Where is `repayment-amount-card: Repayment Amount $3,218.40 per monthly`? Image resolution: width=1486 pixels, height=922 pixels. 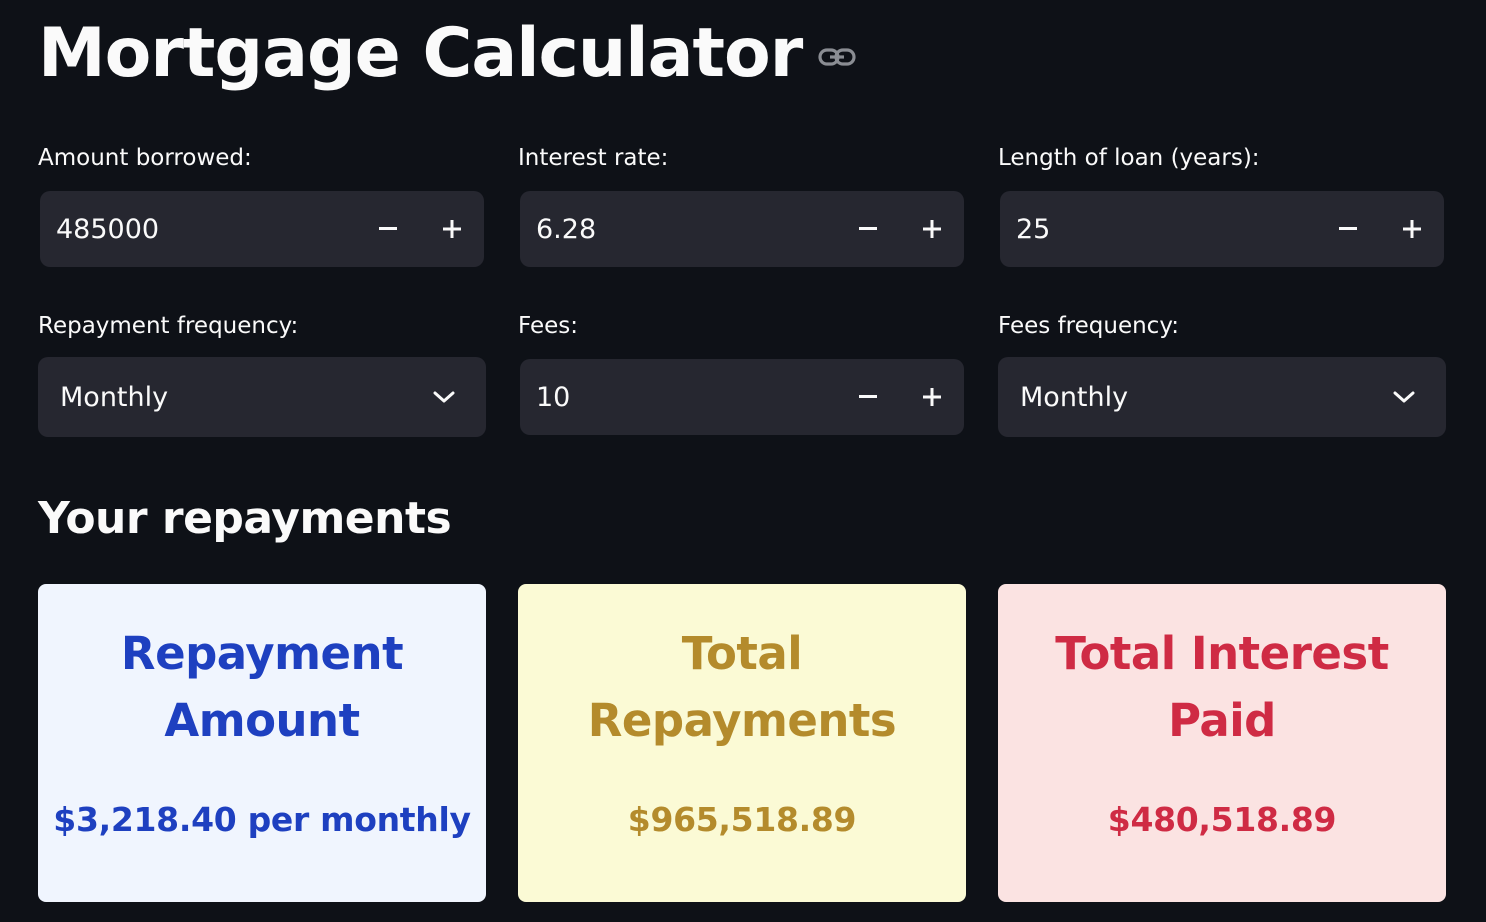
repayment-amount-card: Repayment Amount $3,218.40 per monthly is located at coordinates (262, 743).